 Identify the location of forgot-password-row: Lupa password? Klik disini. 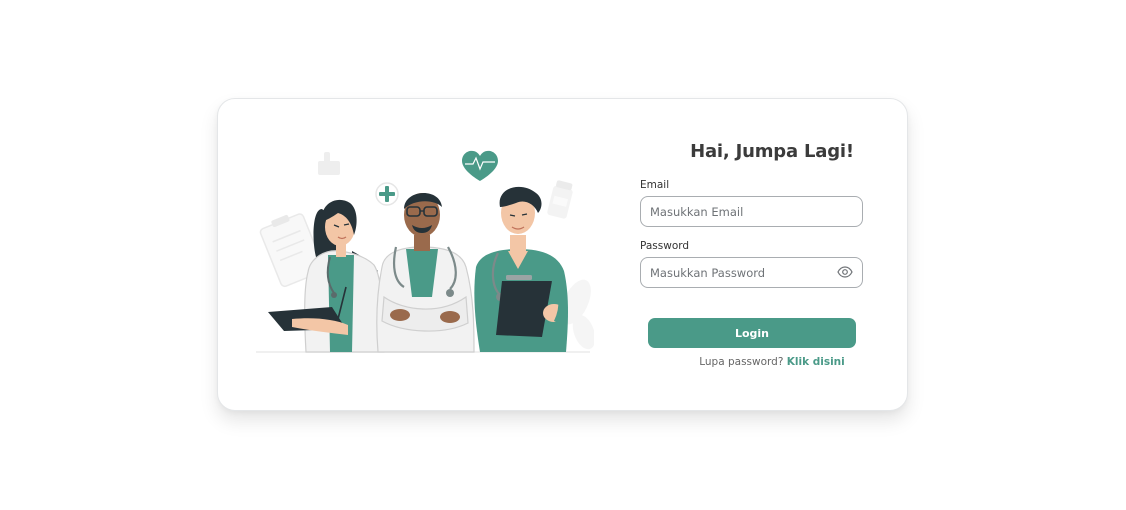
(772, 362).